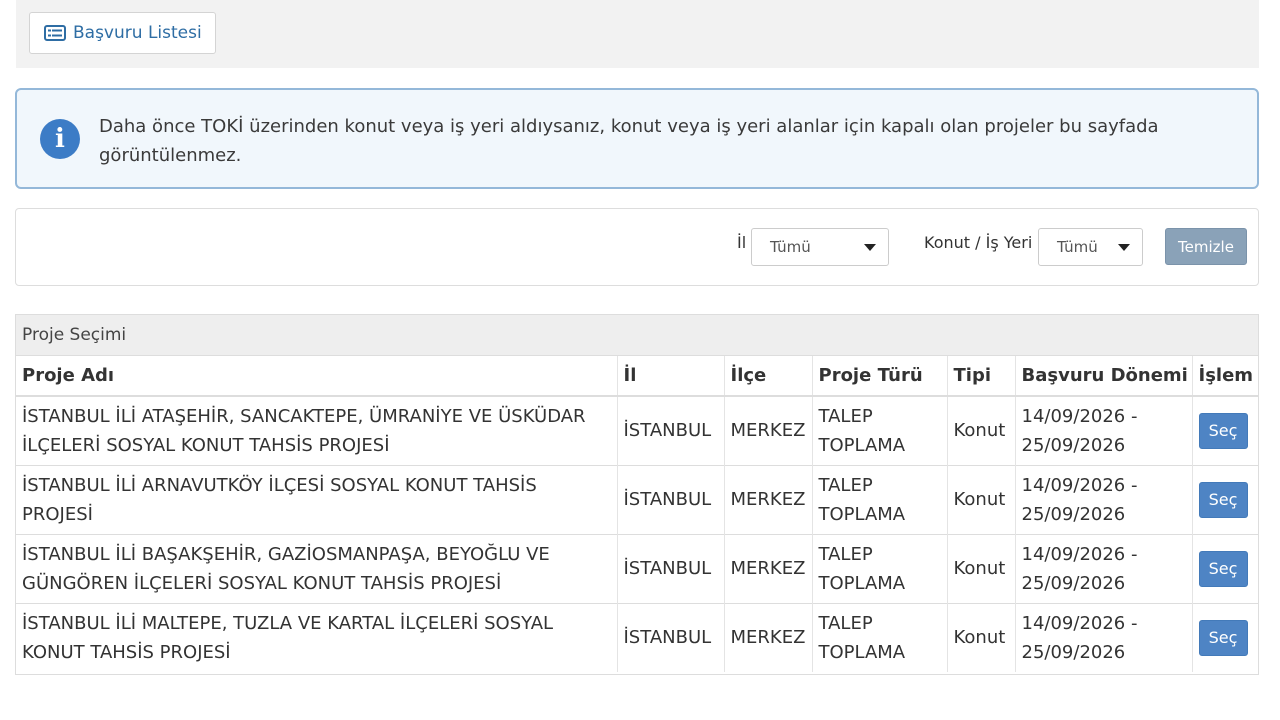  What do you see at coordinates (637, 335) in the screenshot?
I see `panel-title: Proje Seçimi` at bounding box center [637, 335].